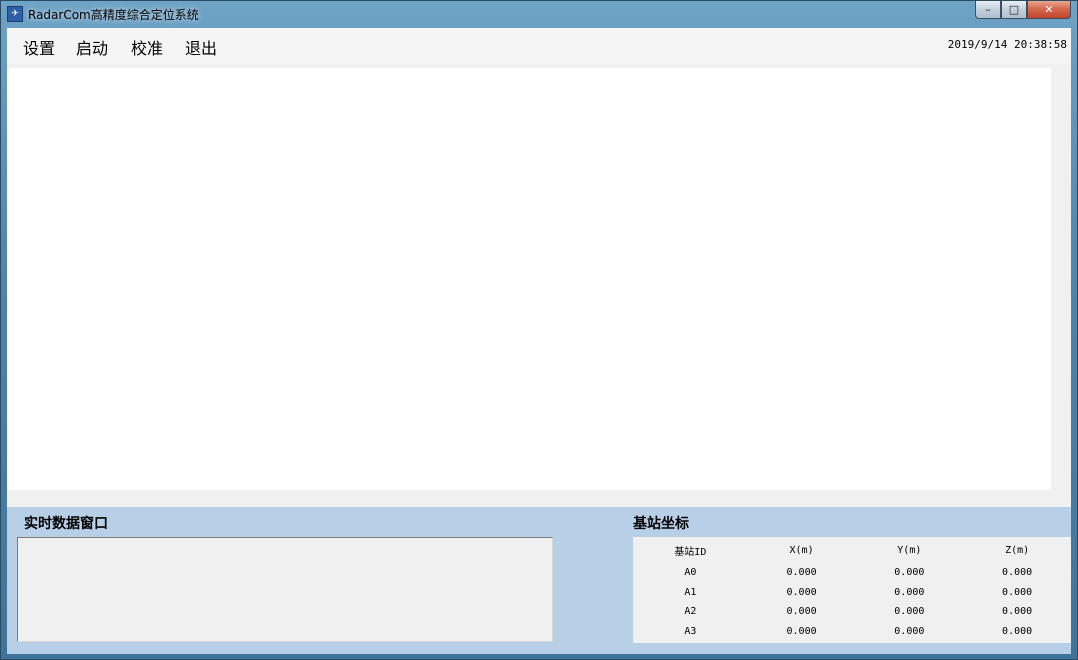  I want to click on station-id-cell: A3, so click(690, 631).